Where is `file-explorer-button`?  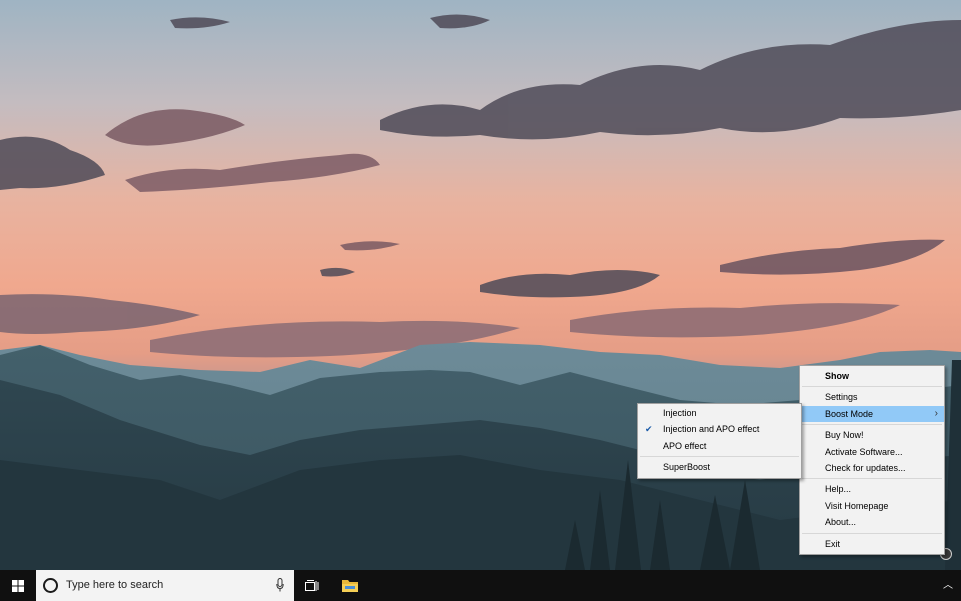
file-explorer-button is located at coordinates (350, 585).